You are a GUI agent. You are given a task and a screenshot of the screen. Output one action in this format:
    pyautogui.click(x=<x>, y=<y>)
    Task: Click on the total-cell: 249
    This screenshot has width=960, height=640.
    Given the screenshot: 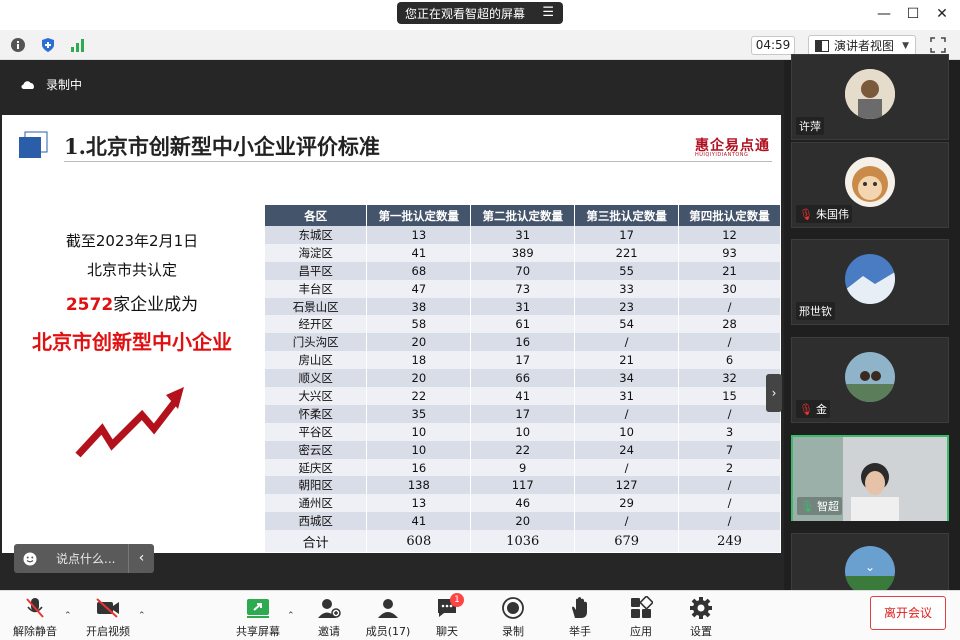 What is the action you would take?
    pyautogui.click(x=729, y=541)
    